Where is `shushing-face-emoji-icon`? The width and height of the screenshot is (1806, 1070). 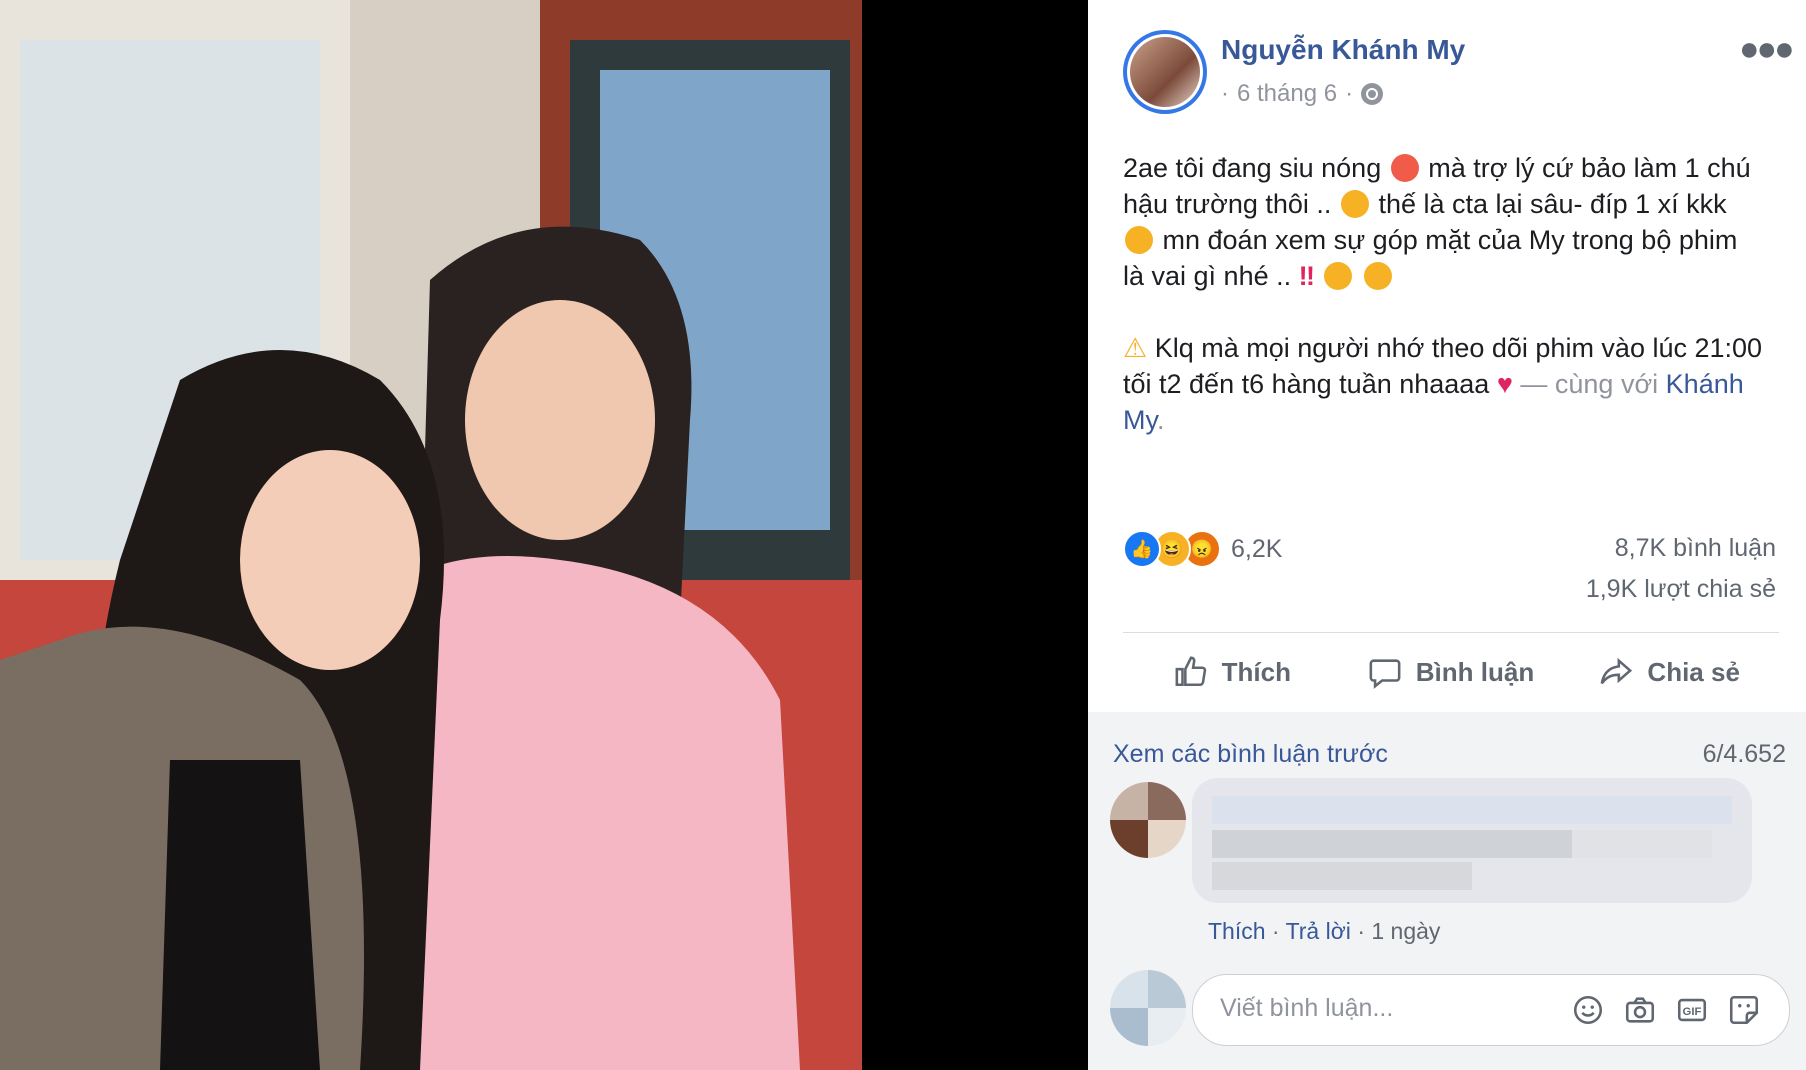 shushing-face-emoji-icon is located at coordinates (1338, 276).